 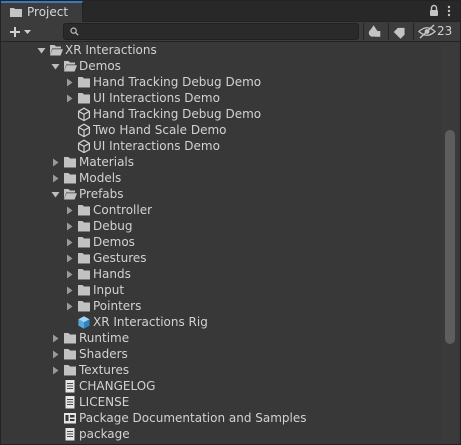 I want to click on tree-item-label: LICENSE, so click(x=104, y=402).